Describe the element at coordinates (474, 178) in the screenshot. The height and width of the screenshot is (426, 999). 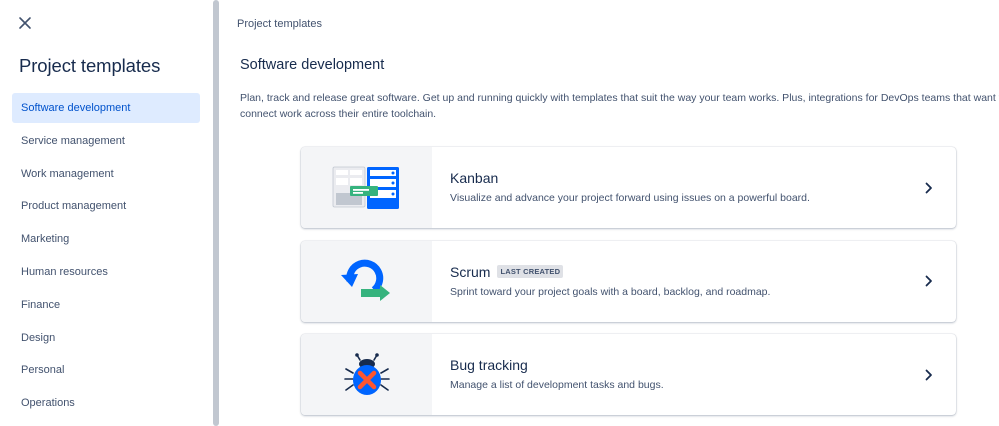
I see `card-title: Kanban` at that location.